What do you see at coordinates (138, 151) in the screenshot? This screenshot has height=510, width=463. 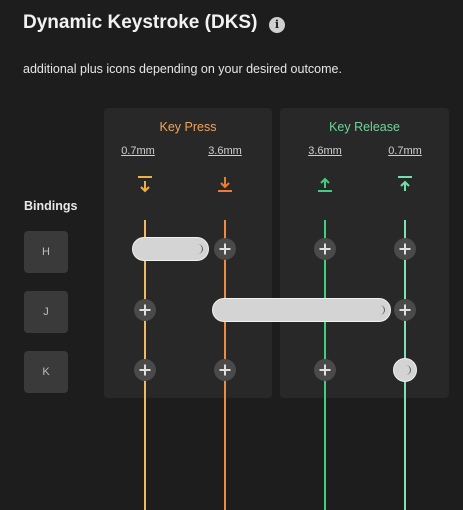 I see `press-distance-1: 0.7mm` at bounding box center [138, 151].